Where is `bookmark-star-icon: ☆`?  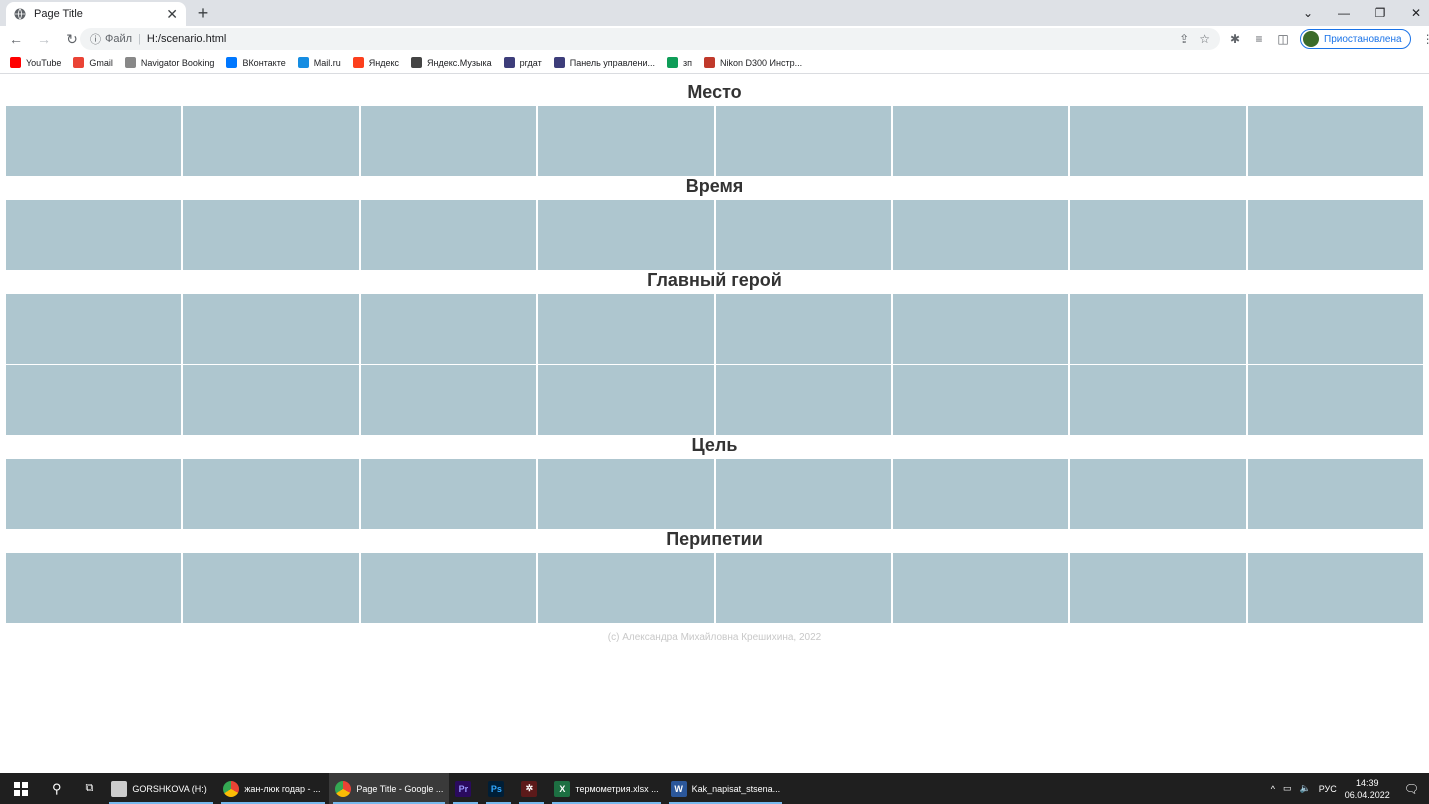 bookmark-star-icon: ☆ is located at coordinates (1204, 39).